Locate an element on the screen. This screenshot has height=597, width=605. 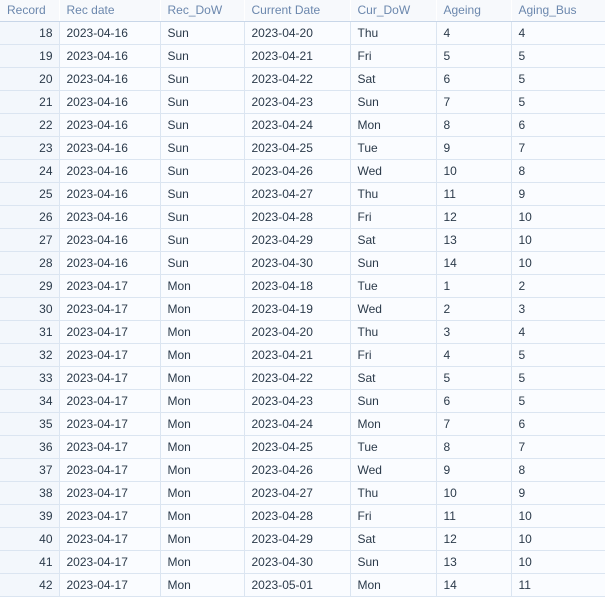
cell-record: 25 is located at coordinates (30, 194).